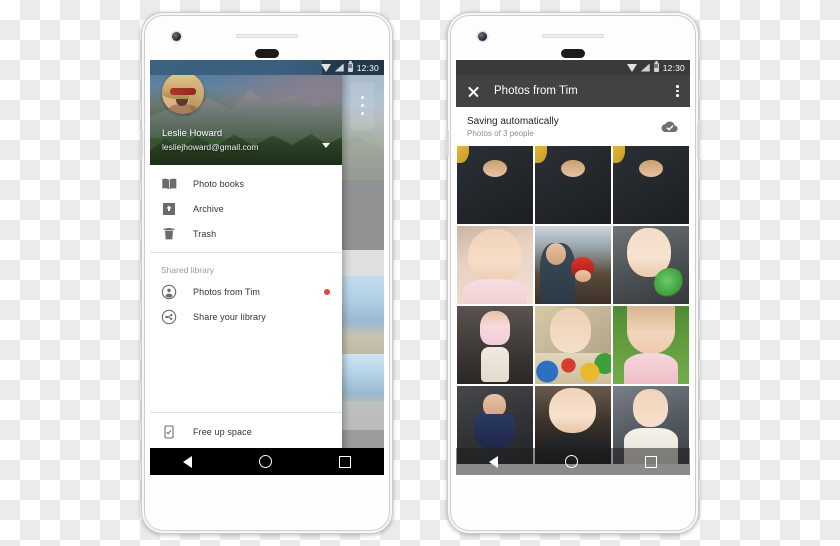 This screenshot has height=546, width=840. What do you see at coordinates (473, 91) in the screenshot?
I see `close-icon` at bounding box center [473, 91].